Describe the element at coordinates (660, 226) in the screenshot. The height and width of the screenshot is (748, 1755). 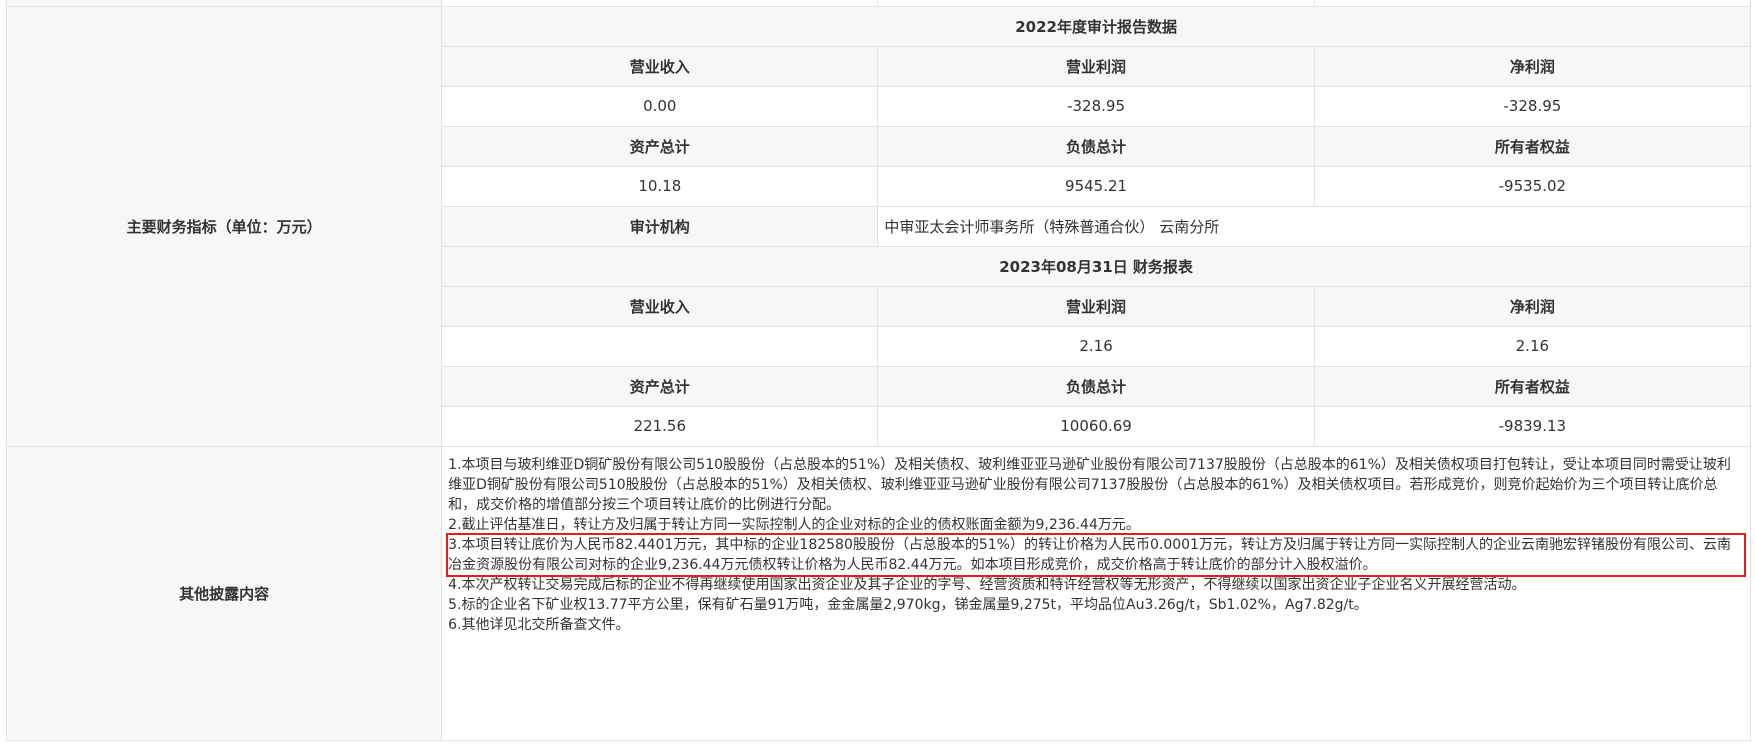
I see `auditor-label: 审计机构` at that location.